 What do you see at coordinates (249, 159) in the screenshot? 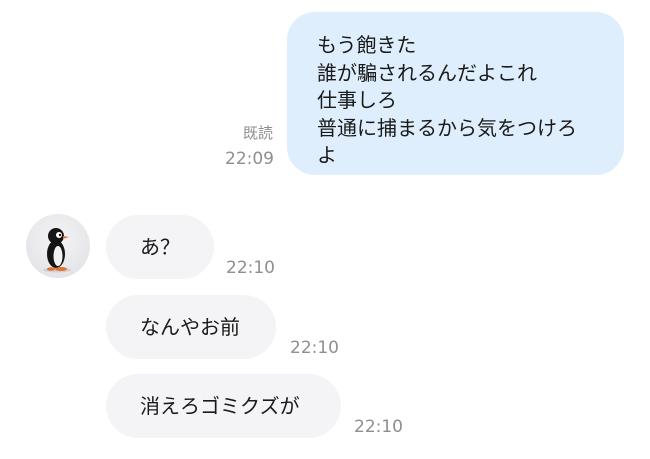
I see `message-timestamp: 22:09` at bounding box center [249, 159].